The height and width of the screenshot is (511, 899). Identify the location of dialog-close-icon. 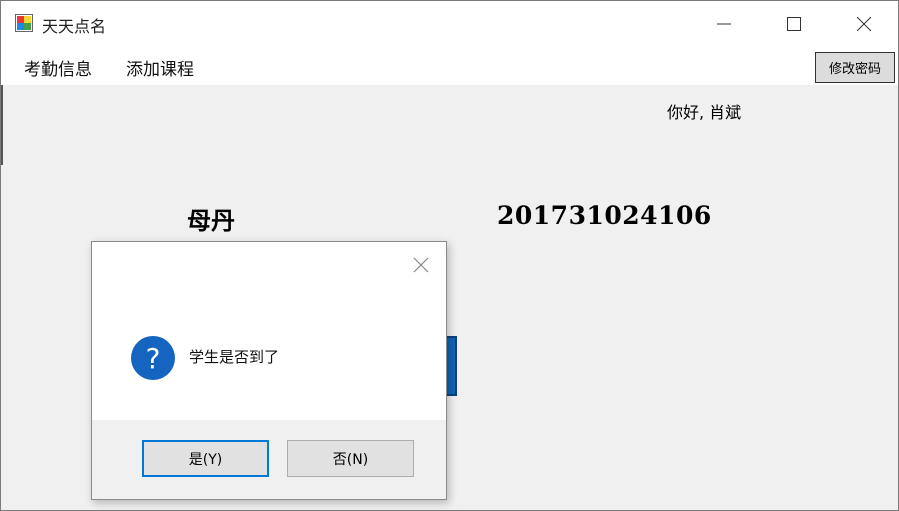
(421, 265).